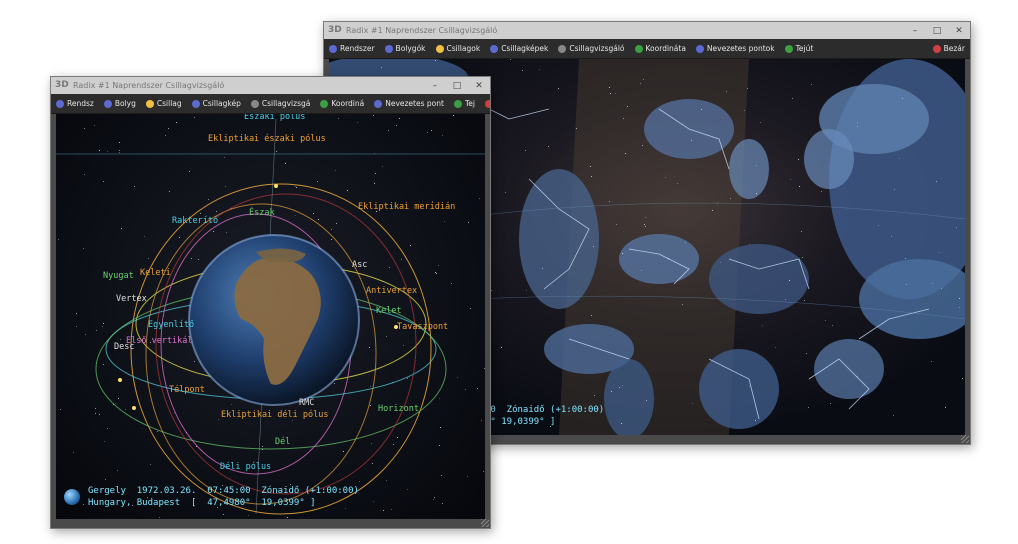 This screenshot has width=1018, height=544. What do you see at coordinates (463, 48) in the screenshot?
I see `menu-item-label: Csillagok` at bounding box center [463, 48].